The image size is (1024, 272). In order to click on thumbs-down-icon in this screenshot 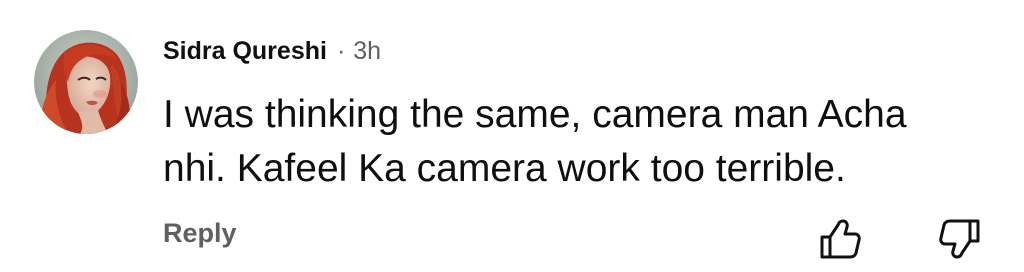, I will do `click(959, 239)`.